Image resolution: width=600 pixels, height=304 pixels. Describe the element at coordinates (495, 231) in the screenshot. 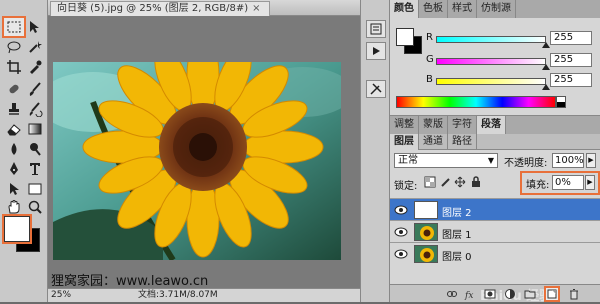

I see `layer-row: 图层 1` at that location.